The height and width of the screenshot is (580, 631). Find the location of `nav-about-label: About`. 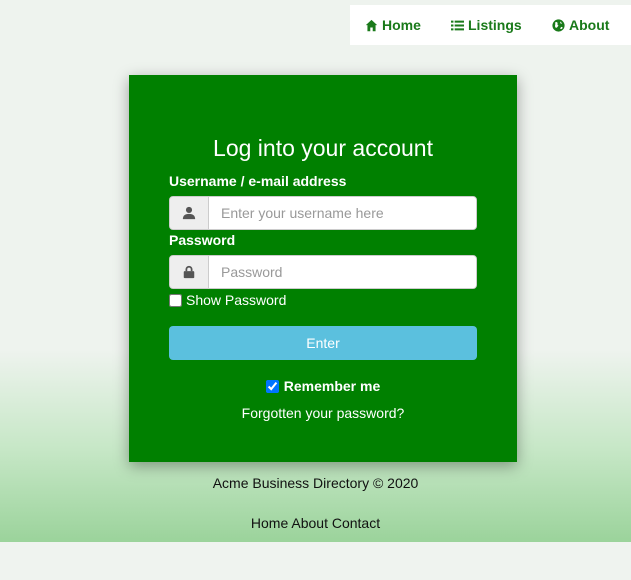

nav-about-label: About is located at coordinates (589, 25).